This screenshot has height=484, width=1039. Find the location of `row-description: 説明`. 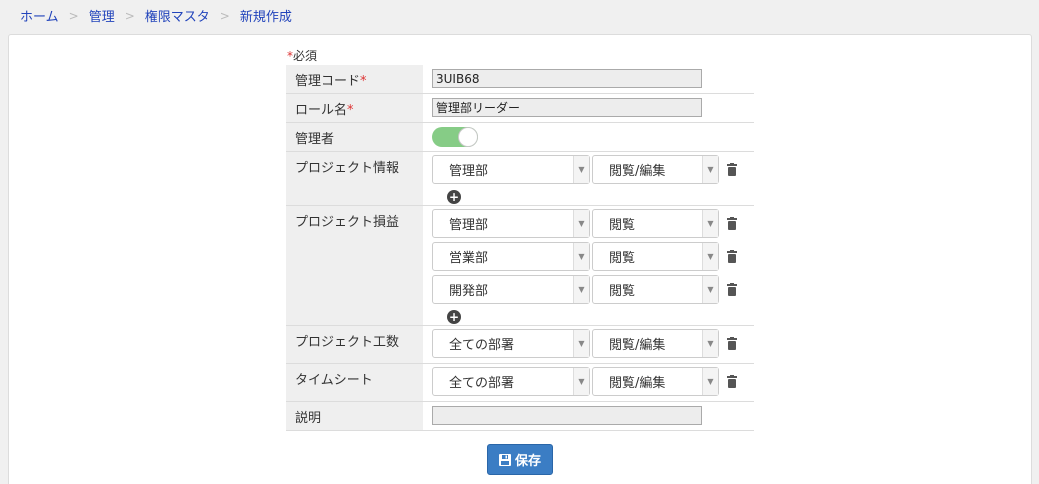

row-description: 説明 is located at coordinates (520, 415).